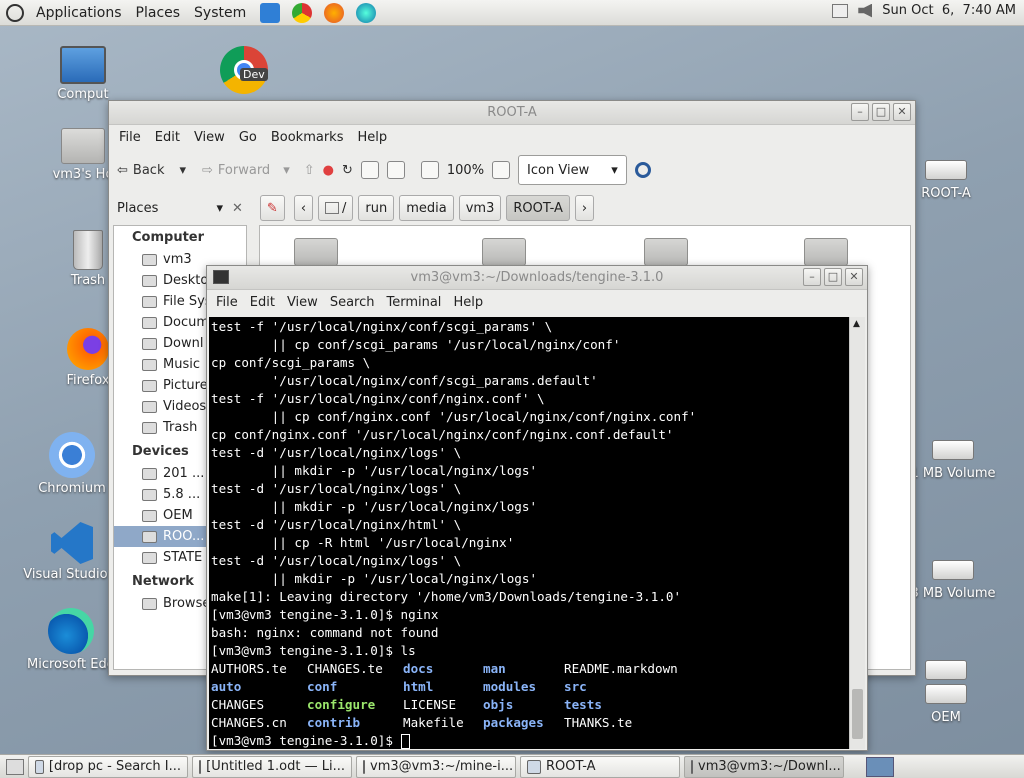  I want to click on applications-menu: Applications, so click(79, 13).